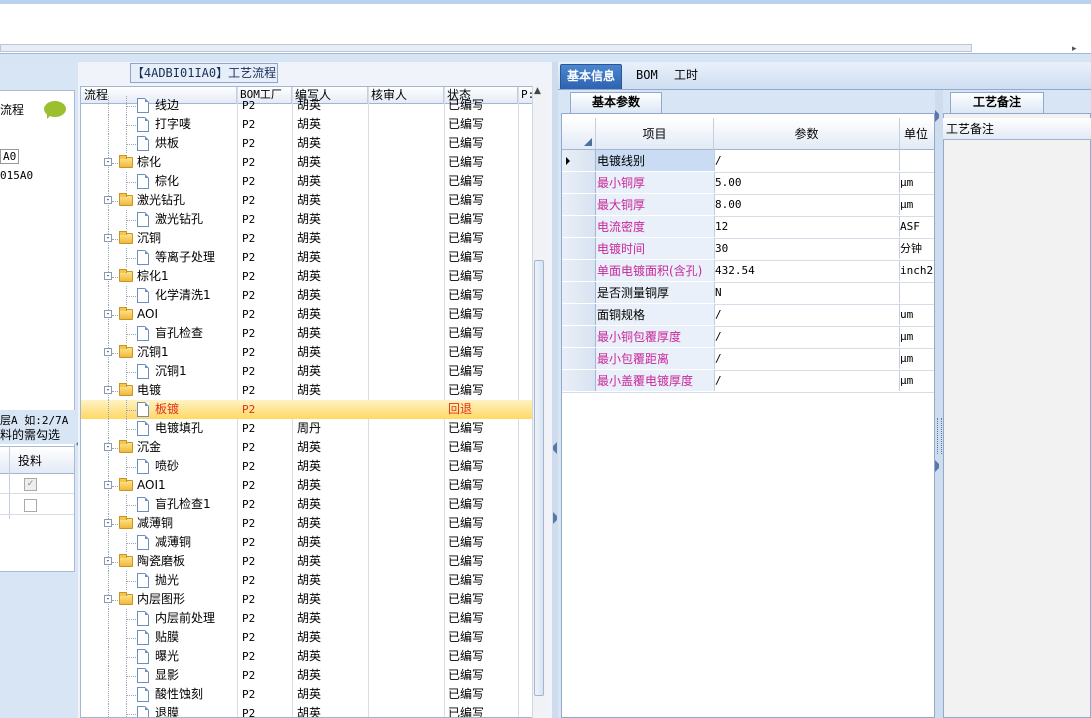  I want to click on param-row: 最小铜包覆厚度 / μm, so click(748, 337).